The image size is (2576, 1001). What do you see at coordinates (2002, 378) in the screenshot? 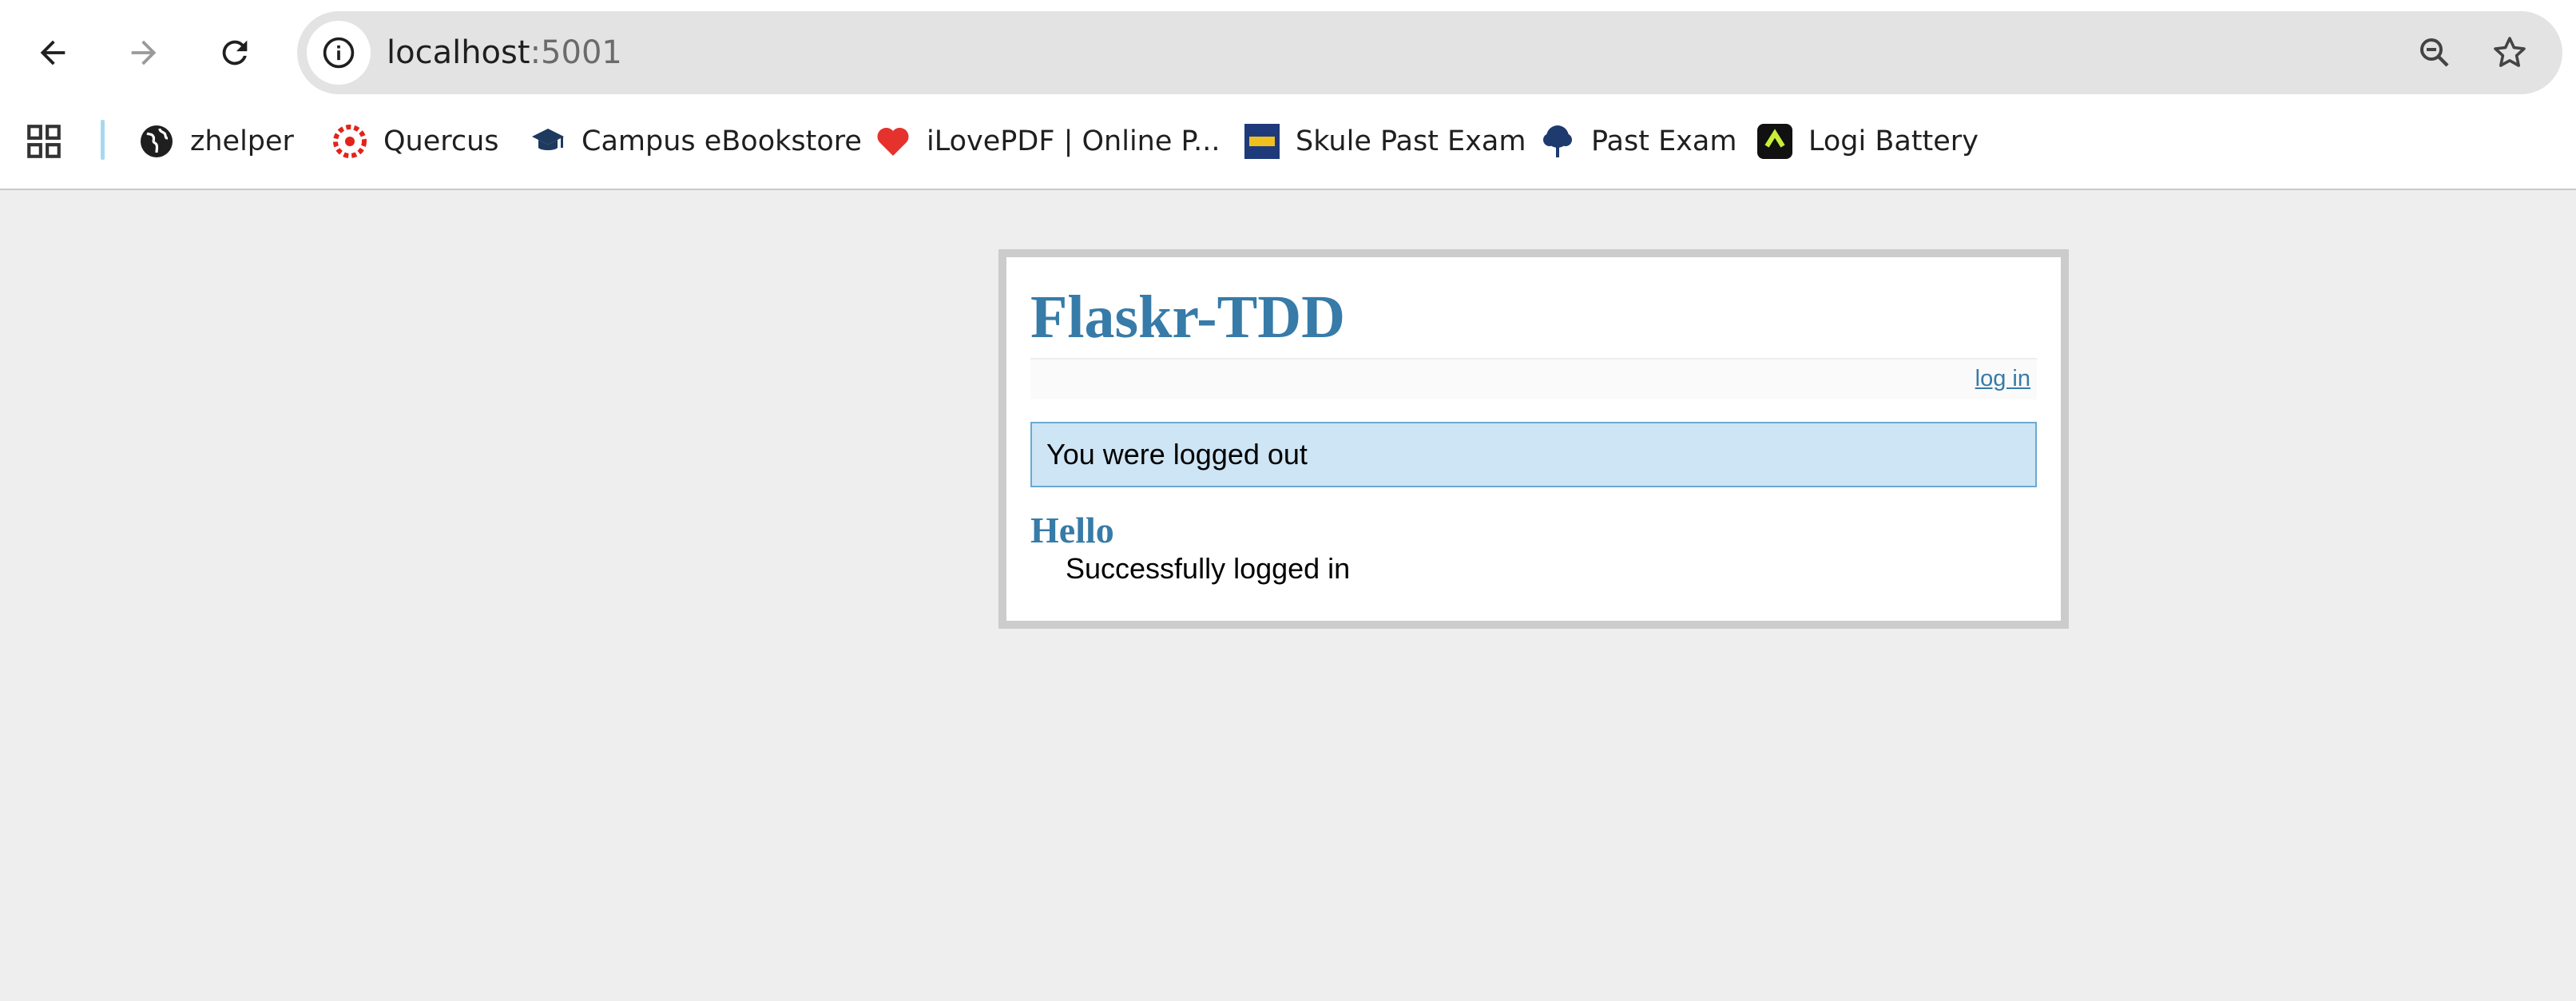
I see `login-link: log in` at bounding box center [2002, 378].